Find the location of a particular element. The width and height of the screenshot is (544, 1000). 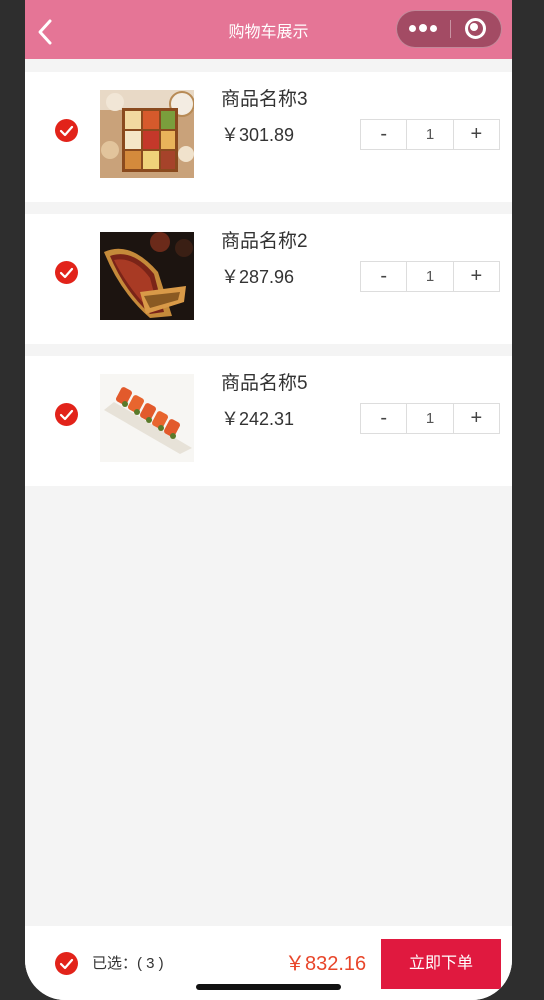

select-all-checked-icon is located at coordinates (66, 963).